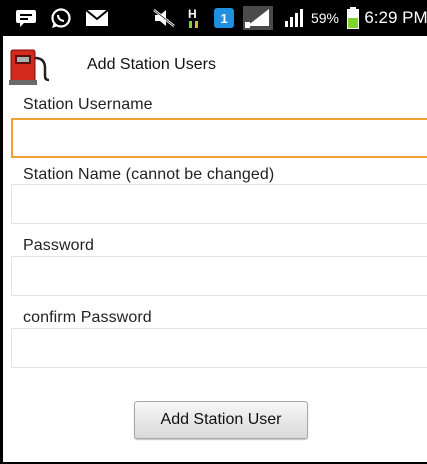 Image resolution: width=427 pixels, height=464 pixels. I want to click on password-input, so click(219, 276).